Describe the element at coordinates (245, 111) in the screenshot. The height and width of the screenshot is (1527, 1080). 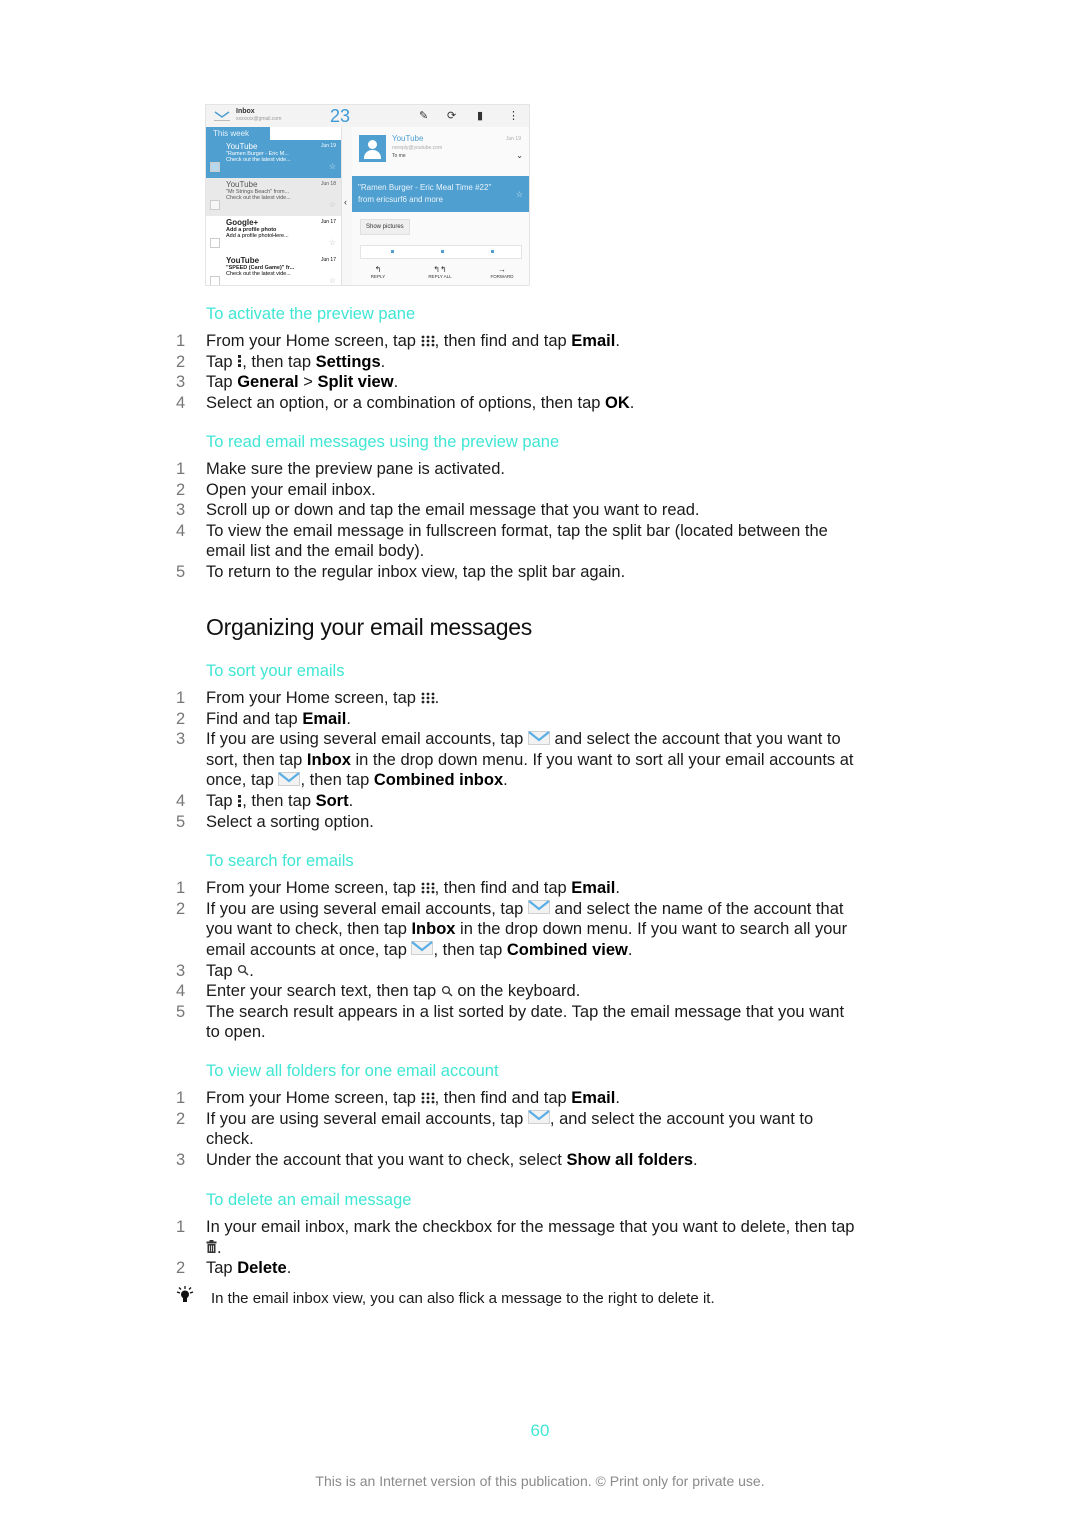
I see `inbox-title: Inbox` at that location.